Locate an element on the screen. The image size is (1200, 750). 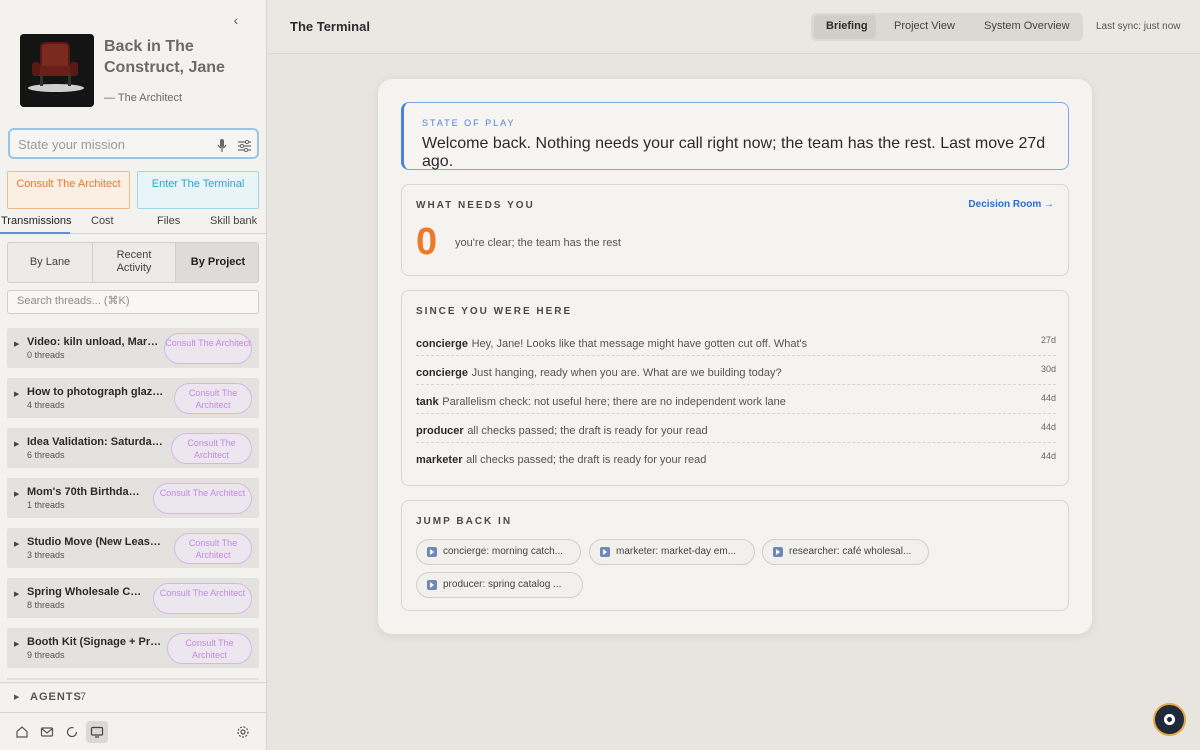
activity-age: 44d is located at coordinates (1048, 427).